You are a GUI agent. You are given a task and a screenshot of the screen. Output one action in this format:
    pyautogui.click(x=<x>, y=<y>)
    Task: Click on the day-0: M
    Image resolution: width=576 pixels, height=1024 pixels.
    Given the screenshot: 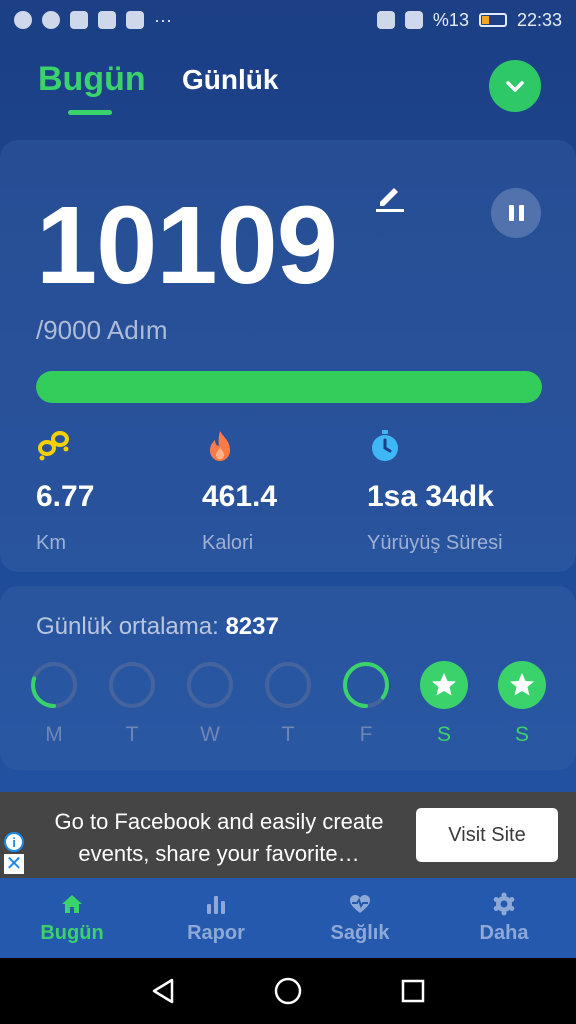 What is the action you would take?
    pyautogui.click(x=54, y=704)
    